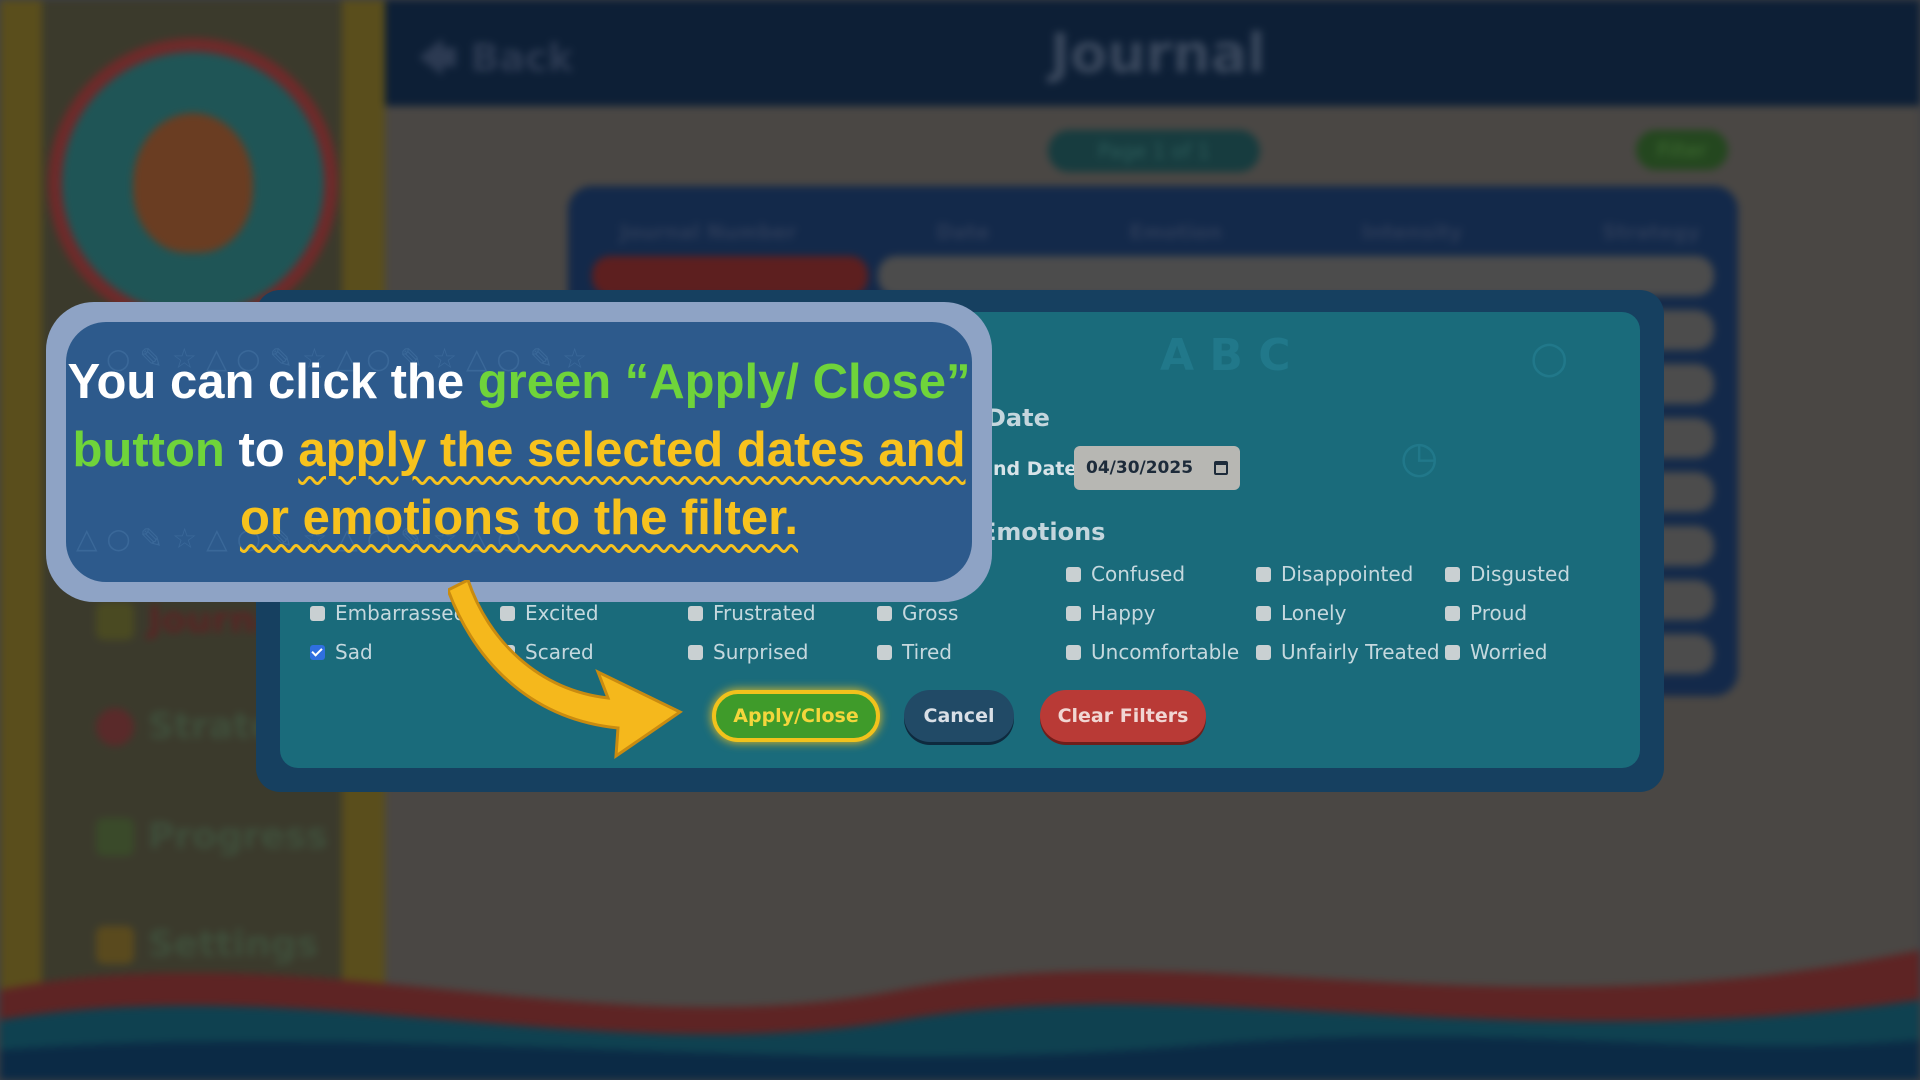  I want to click on emotion-label: Lonely, so click(1314, 613).